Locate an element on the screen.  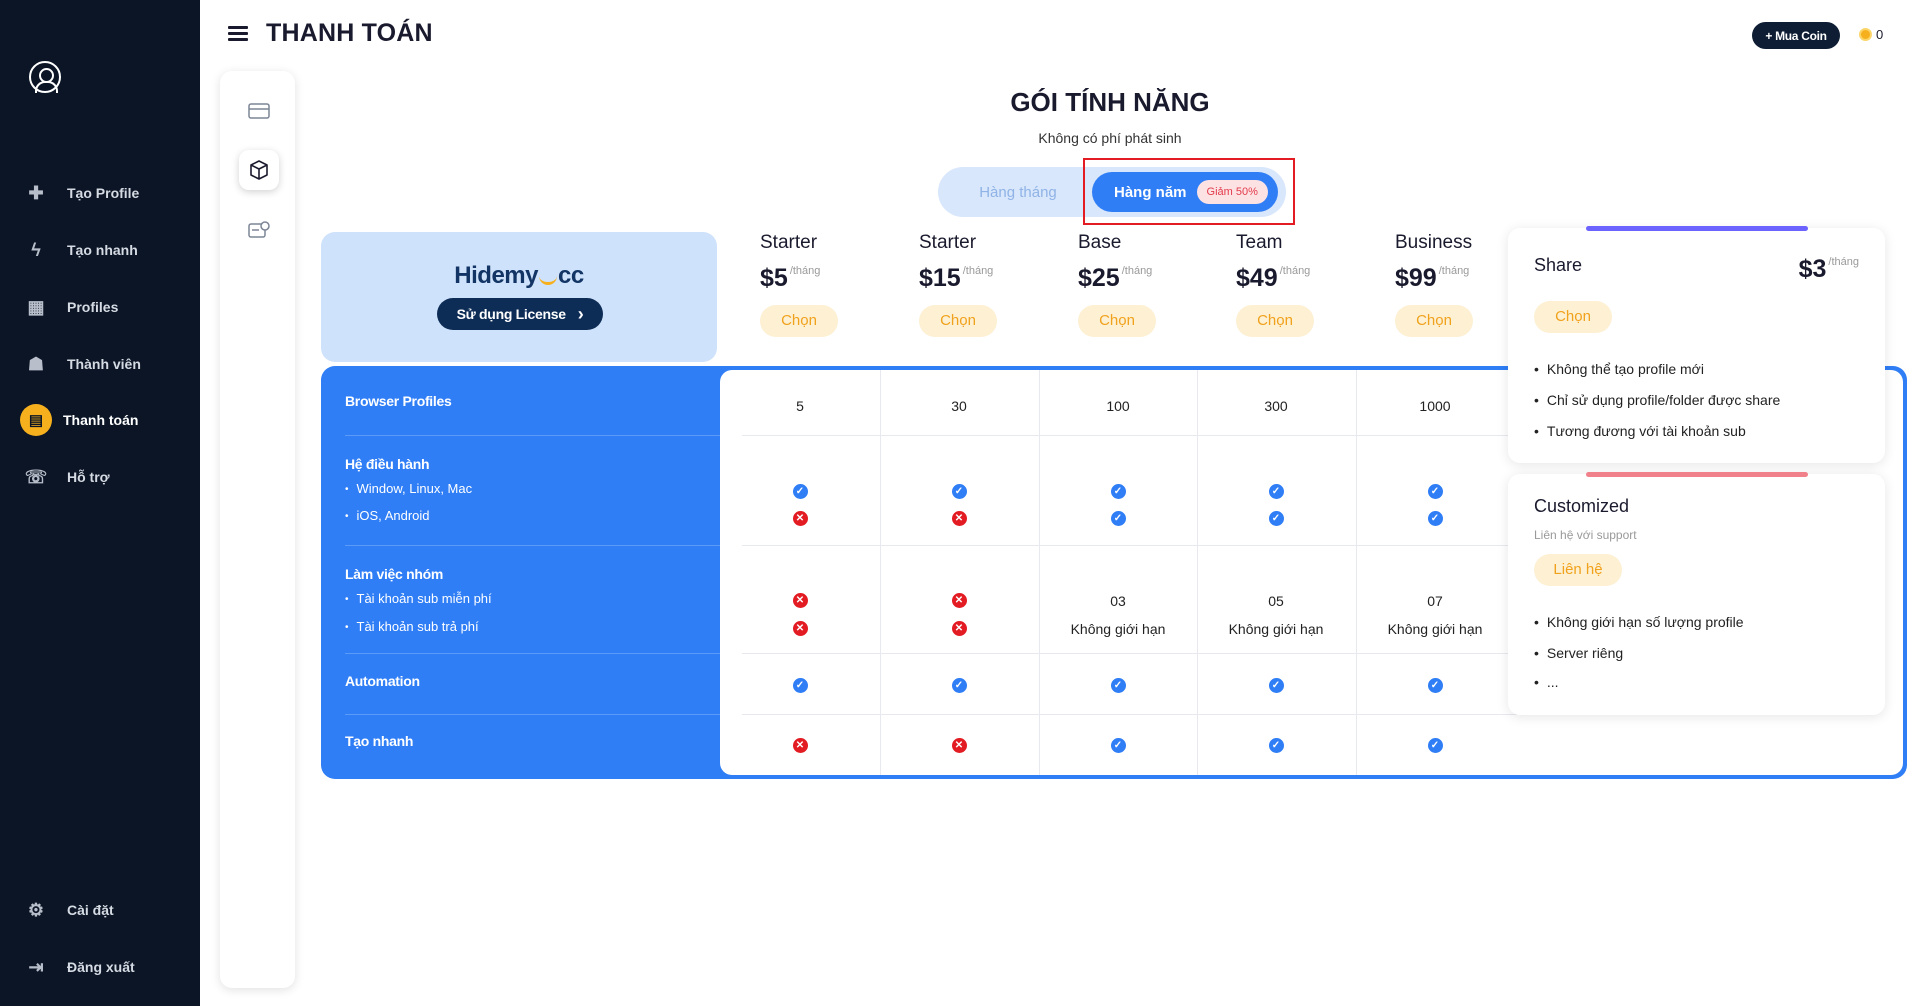
feature-label: Automation is located at coordinates (382, 681).